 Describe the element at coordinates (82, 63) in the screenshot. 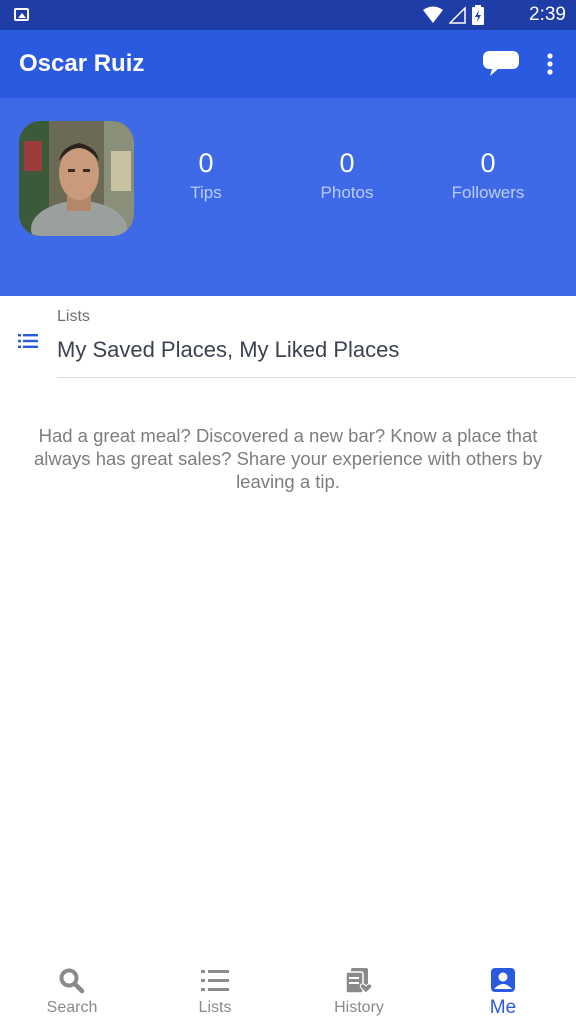

I see `page-title: Oscar Ruiz` at that location.